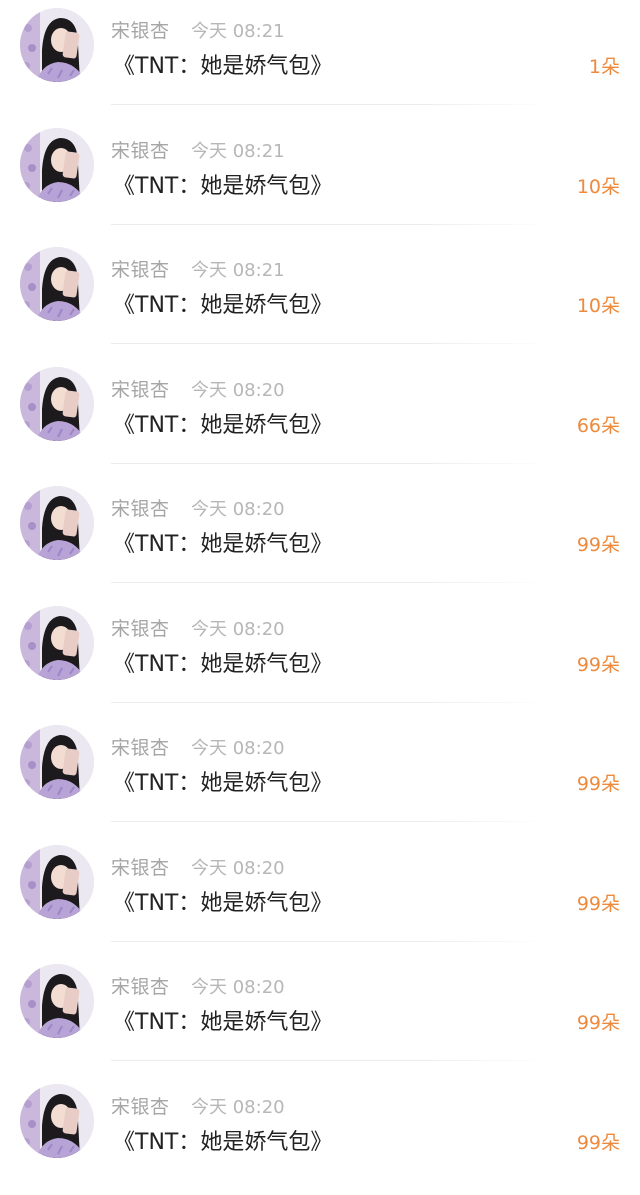  What do you see at coordinates (604, 65) in the screenshot?
I see `gift-count: 1朵` at bounding box center [604, 65].